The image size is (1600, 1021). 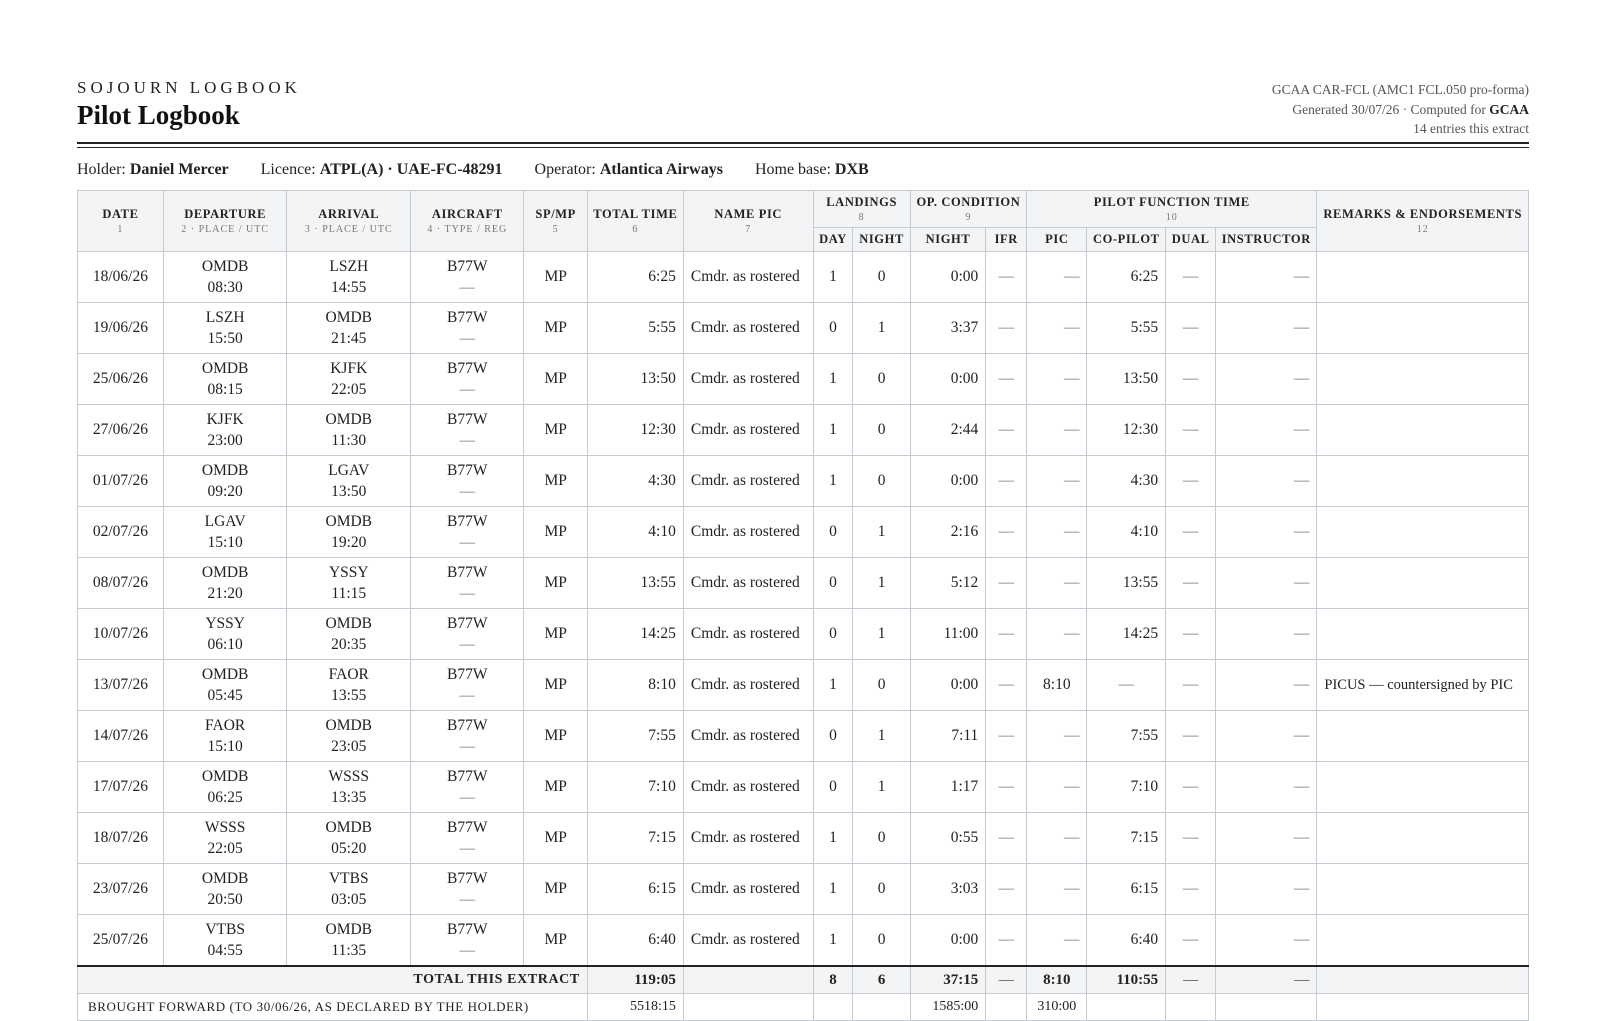 I want to click on total-ifr: —, so click(x=1006, y=979).